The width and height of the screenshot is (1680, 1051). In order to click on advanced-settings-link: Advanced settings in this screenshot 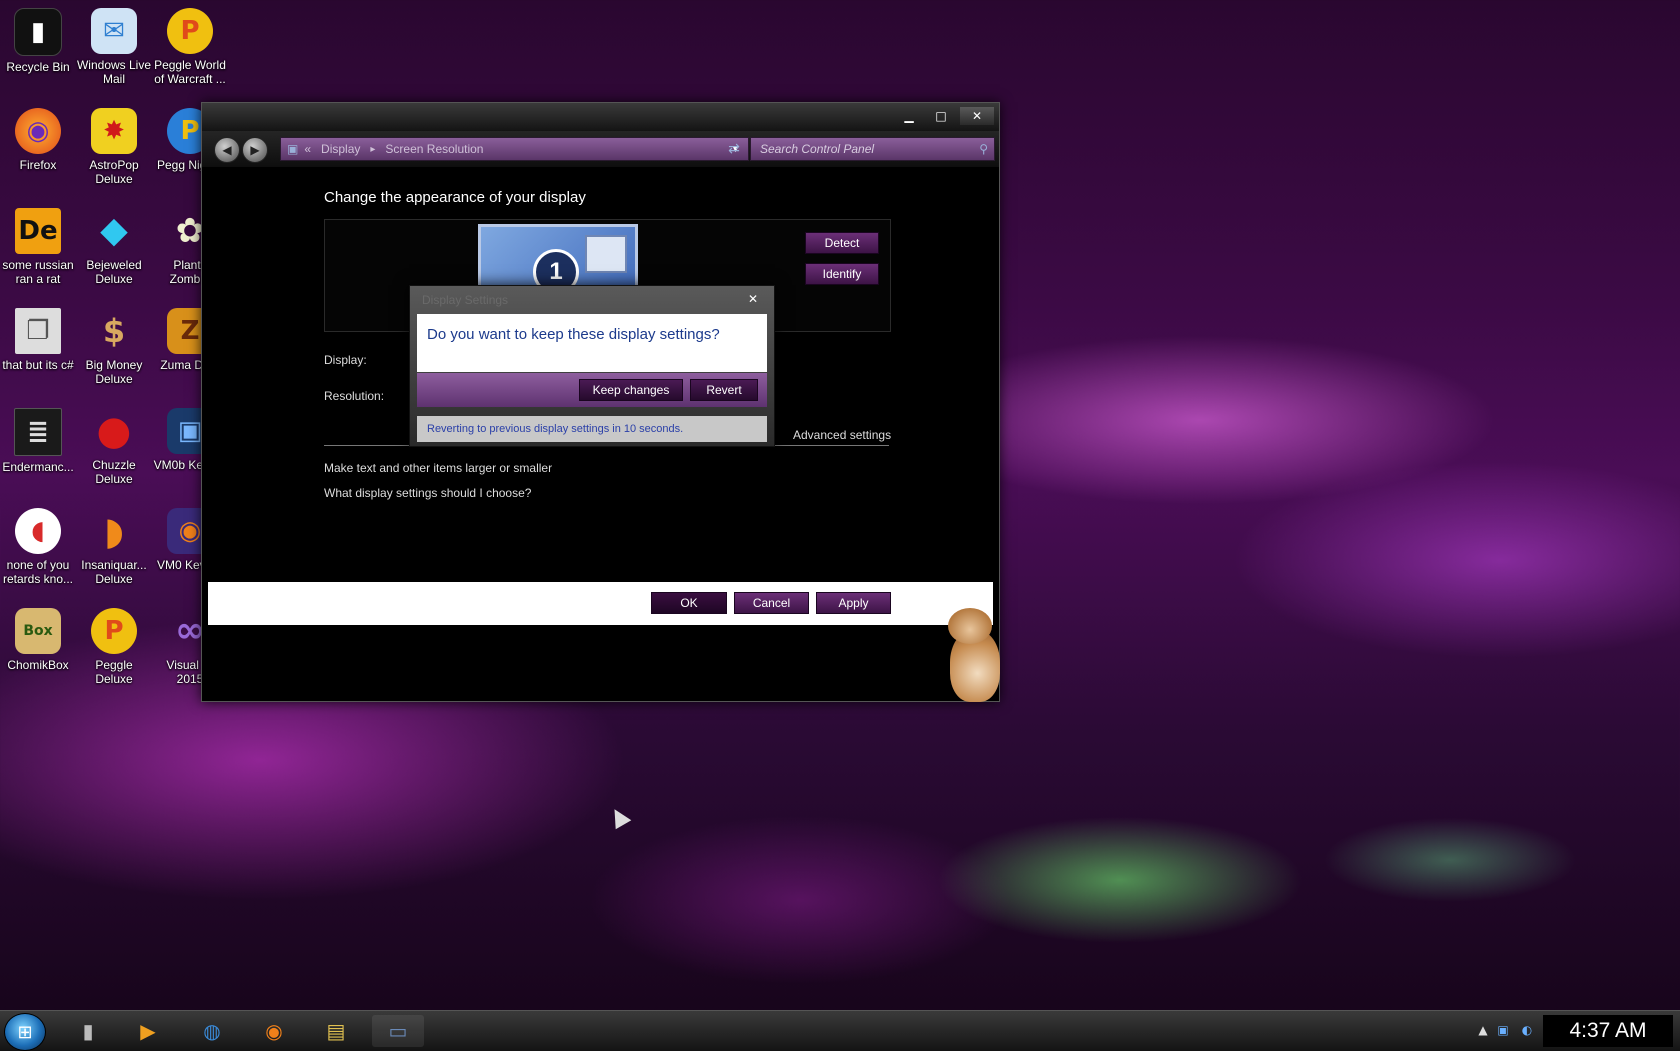, I will do `click(842, 435)`.